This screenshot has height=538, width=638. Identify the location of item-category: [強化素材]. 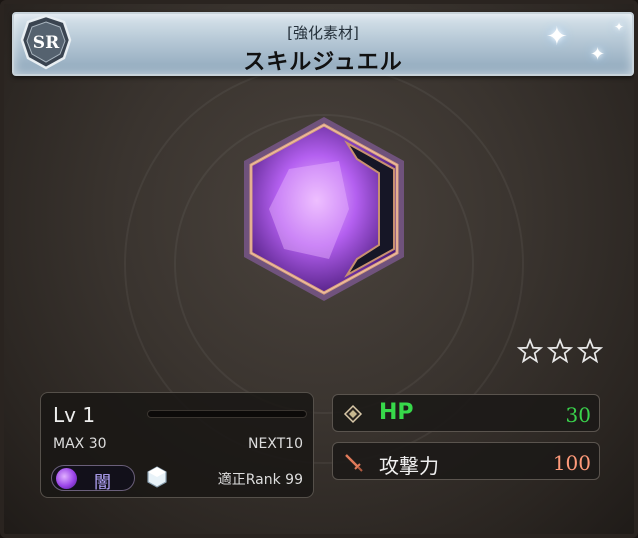
(323, 33).